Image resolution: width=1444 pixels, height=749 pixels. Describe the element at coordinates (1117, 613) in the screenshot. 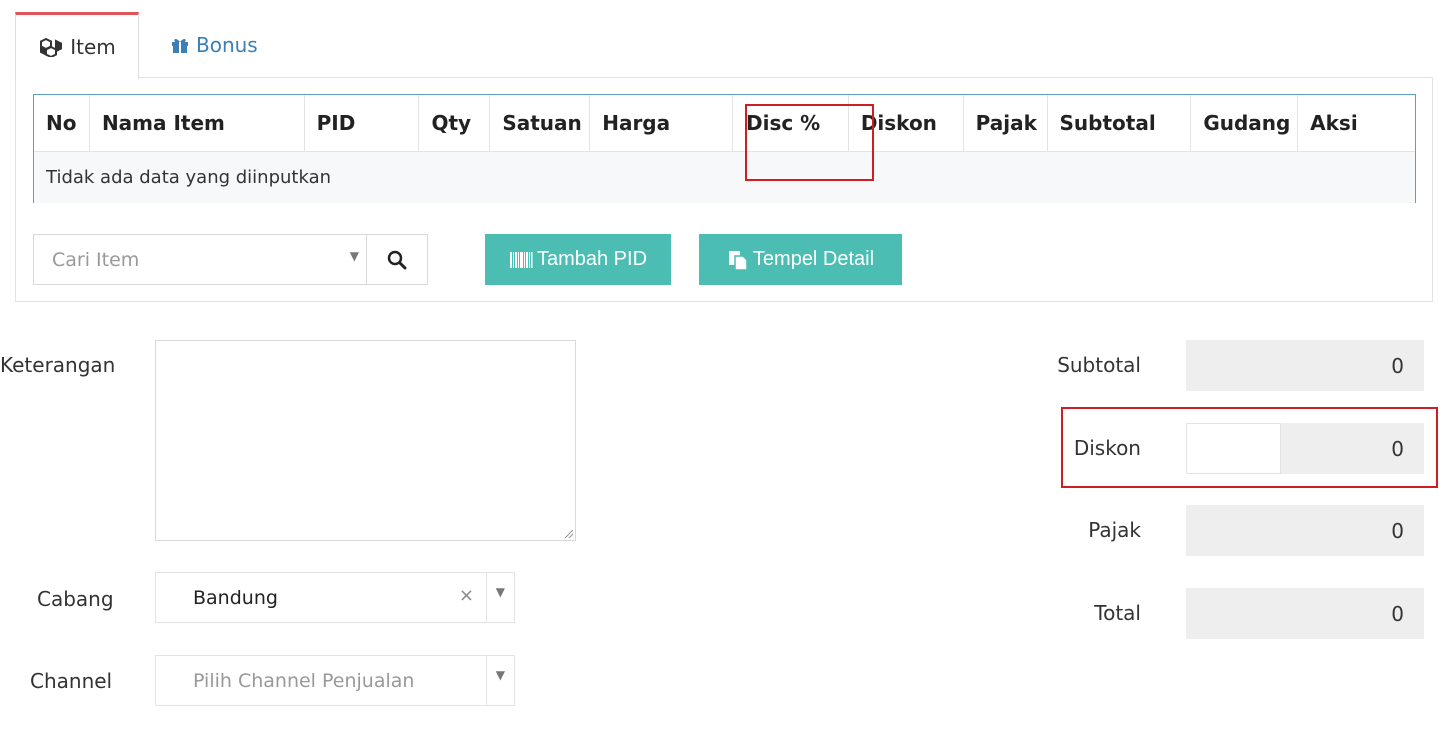

I see `total-label: Total` at that location.